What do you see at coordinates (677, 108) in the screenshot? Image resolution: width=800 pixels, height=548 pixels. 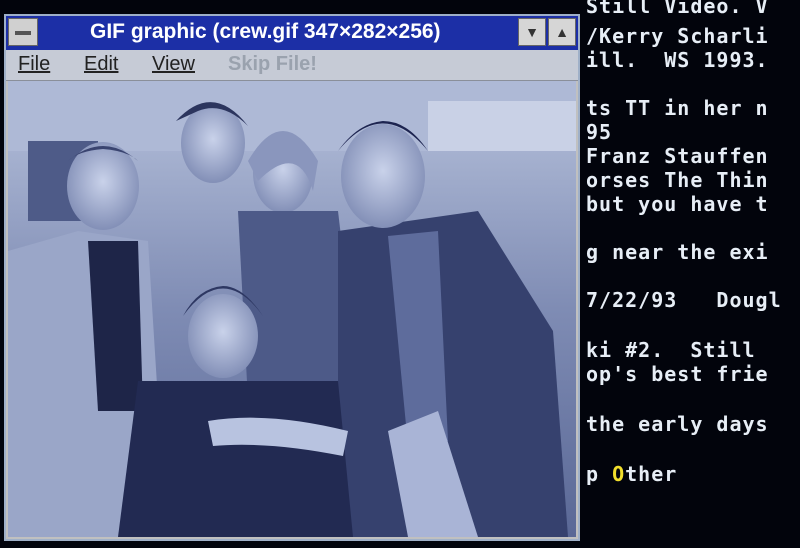 I see `terminal-line: ts TT in her n` at bounding box center [677, 108].